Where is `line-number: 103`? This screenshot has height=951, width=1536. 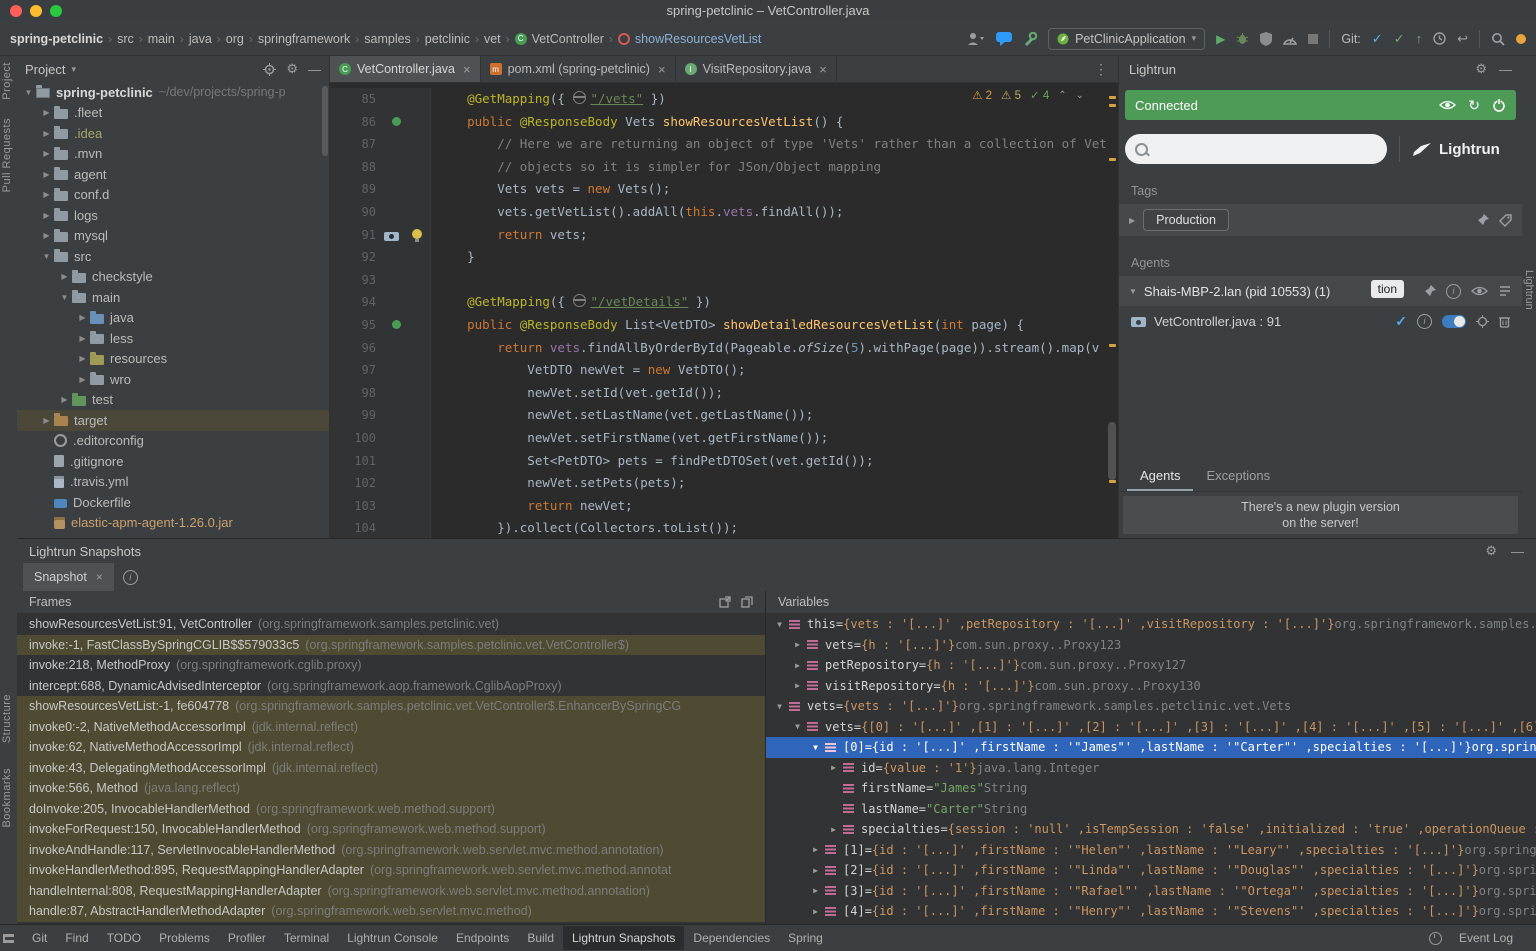
line-number: 103 is located at coordinates (356, 506).